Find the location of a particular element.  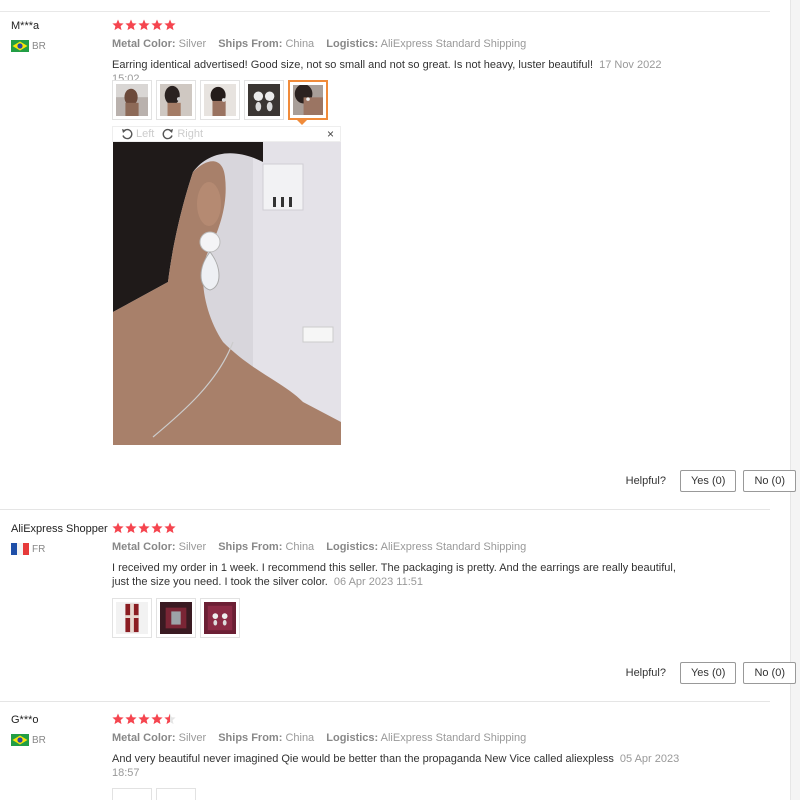

country-code: FR is located at coordinates (39, 549).